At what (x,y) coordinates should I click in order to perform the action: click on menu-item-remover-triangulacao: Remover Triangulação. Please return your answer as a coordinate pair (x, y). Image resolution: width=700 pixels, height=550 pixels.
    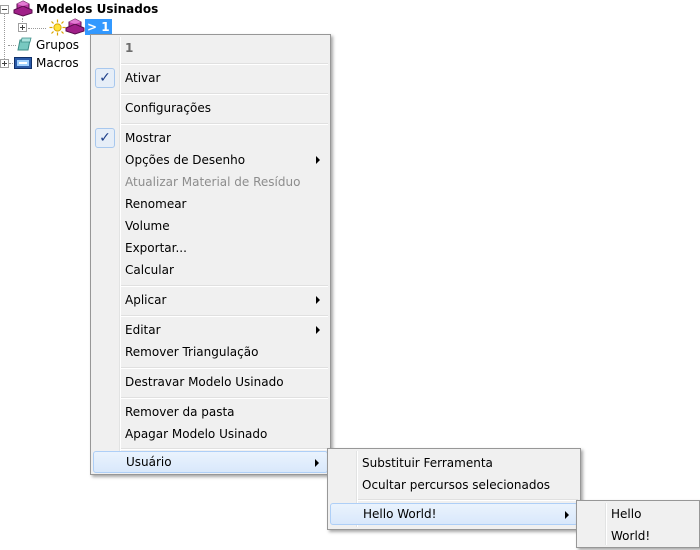
    Looking at the image, I should click on (210, 352).